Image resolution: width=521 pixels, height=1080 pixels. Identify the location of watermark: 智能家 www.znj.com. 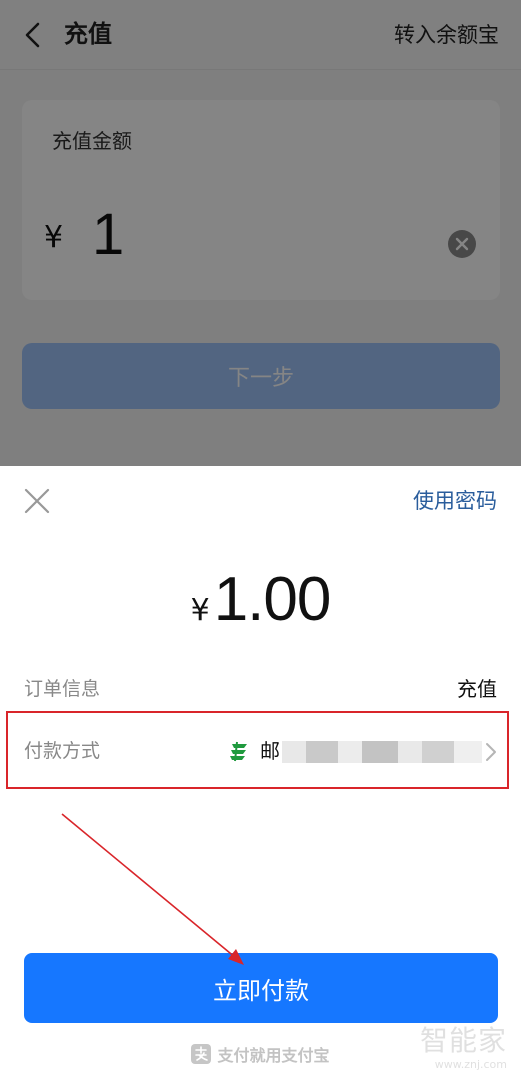
(463, 1050).